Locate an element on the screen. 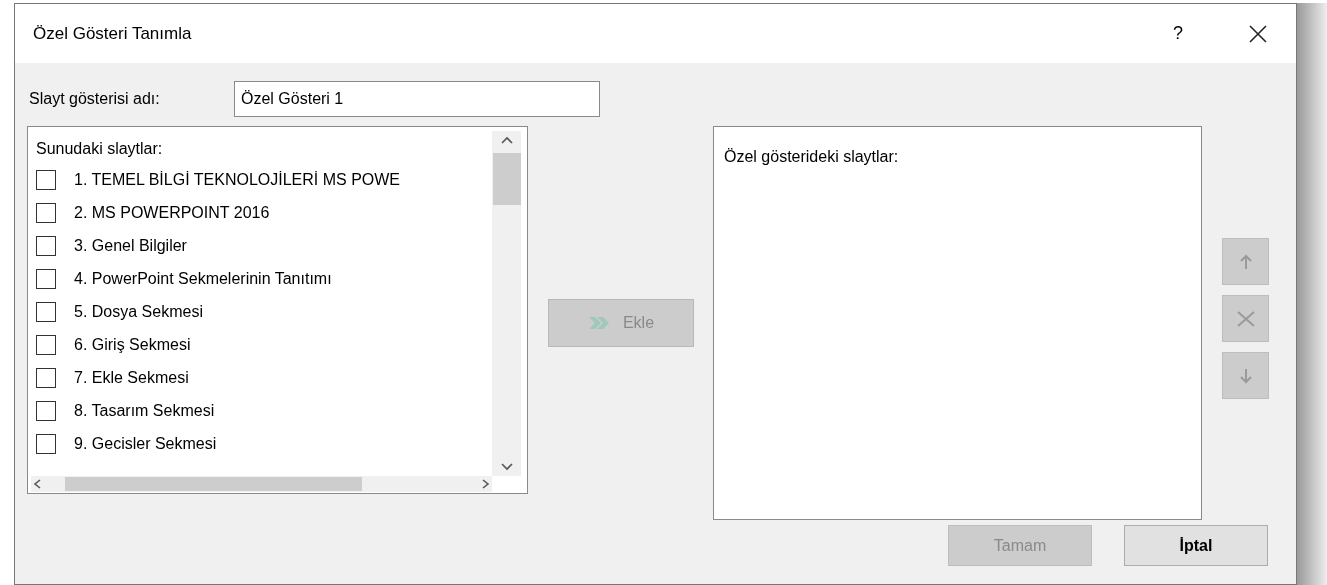  slide-item: 9. Gecisler Sekmesi is located at coordinates (145, 443).